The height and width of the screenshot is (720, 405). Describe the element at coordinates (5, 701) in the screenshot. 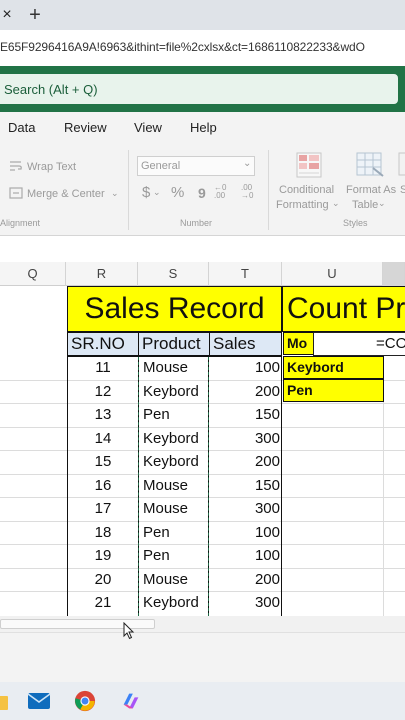

I see `file-explorer-icon` at that location.